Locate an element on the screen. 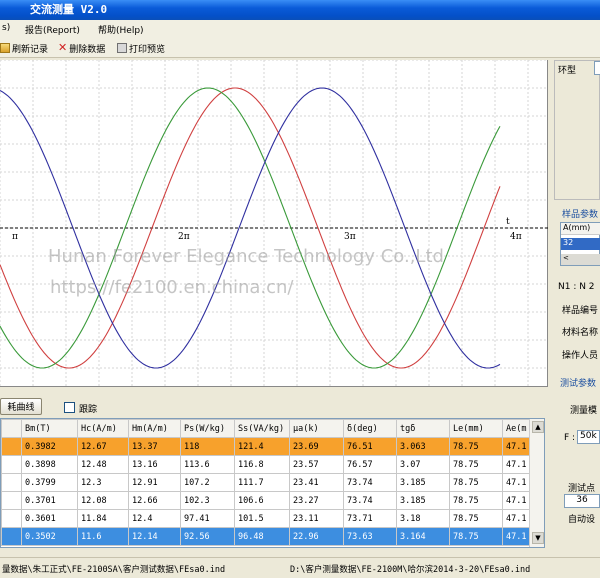 The height and width of the screenshot is (578, 600). sample-dimension-list: A(mm) 32 < is located at coordinates (580, 244).